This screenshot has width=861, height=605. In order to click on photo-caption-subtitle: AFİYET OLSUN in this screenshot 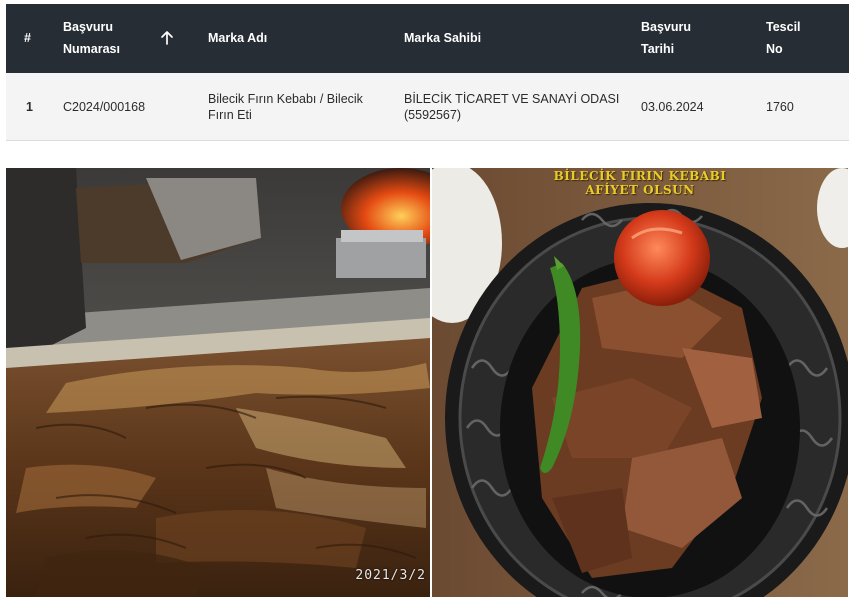, I will do `click(640, 190)`.